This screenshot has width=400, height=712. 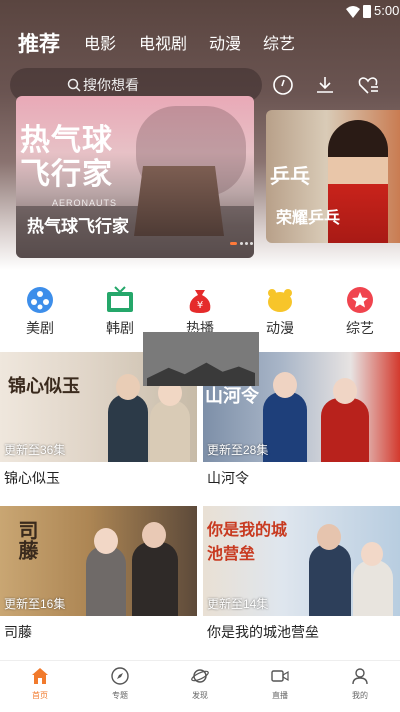 What do you see at coordinates (78, 226) in the screenshot?
I see `banner-caption: 热气球飞行家` at bounding box center [78, 226].